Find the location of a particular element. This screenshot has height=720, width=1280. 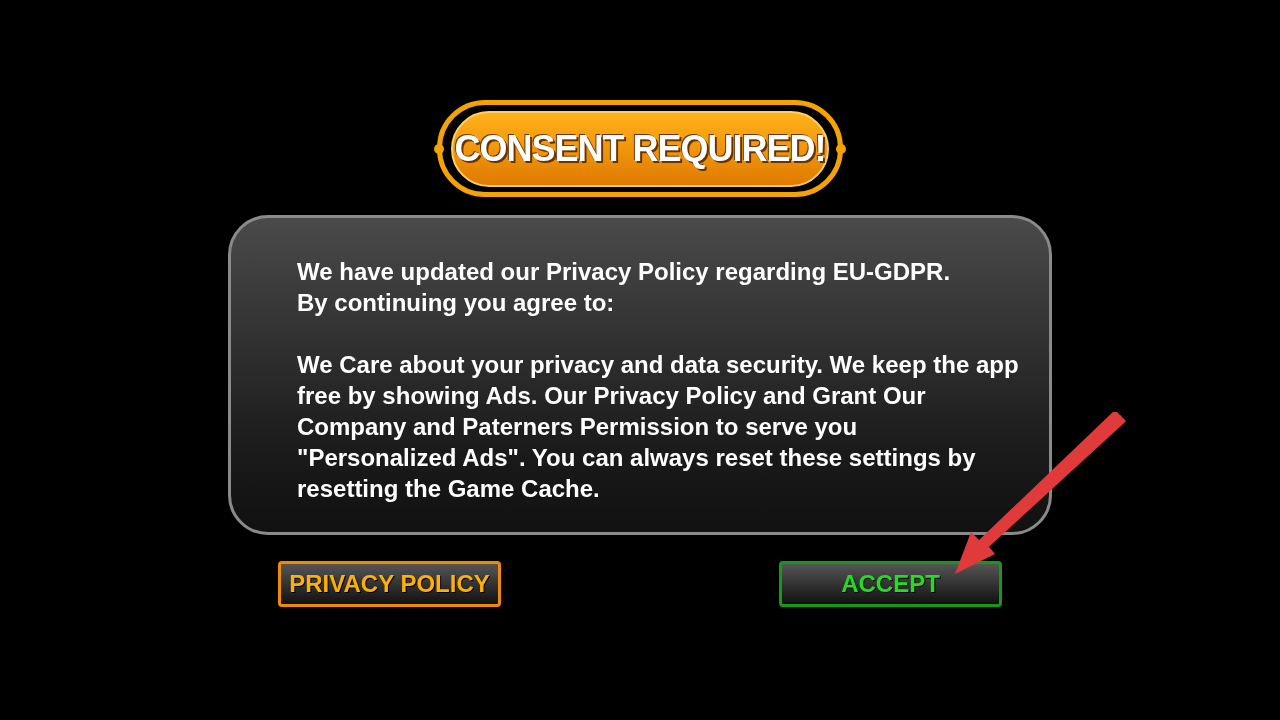

dialog-title: CONSENT REQUIRED! is located at coordinates (640, 148).